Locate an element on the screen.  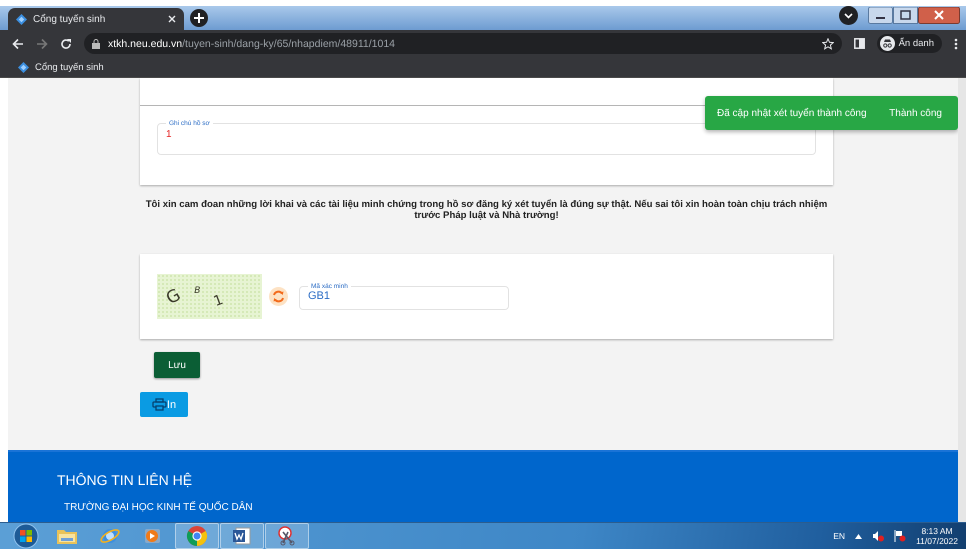
maximize-icon is located at coordinates (905, 15).